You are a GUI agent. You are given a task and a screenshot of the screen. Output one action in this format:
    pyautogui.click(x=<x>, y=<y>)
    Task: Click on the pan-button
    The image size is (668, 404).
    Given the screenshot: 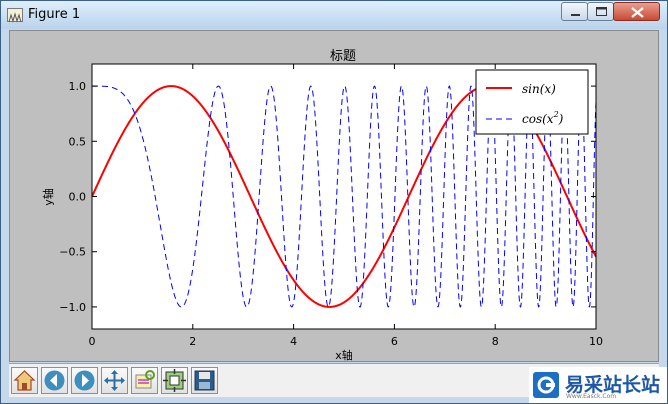 What is the action you would take?
    pyautogui.click(x=114, y=380)
    